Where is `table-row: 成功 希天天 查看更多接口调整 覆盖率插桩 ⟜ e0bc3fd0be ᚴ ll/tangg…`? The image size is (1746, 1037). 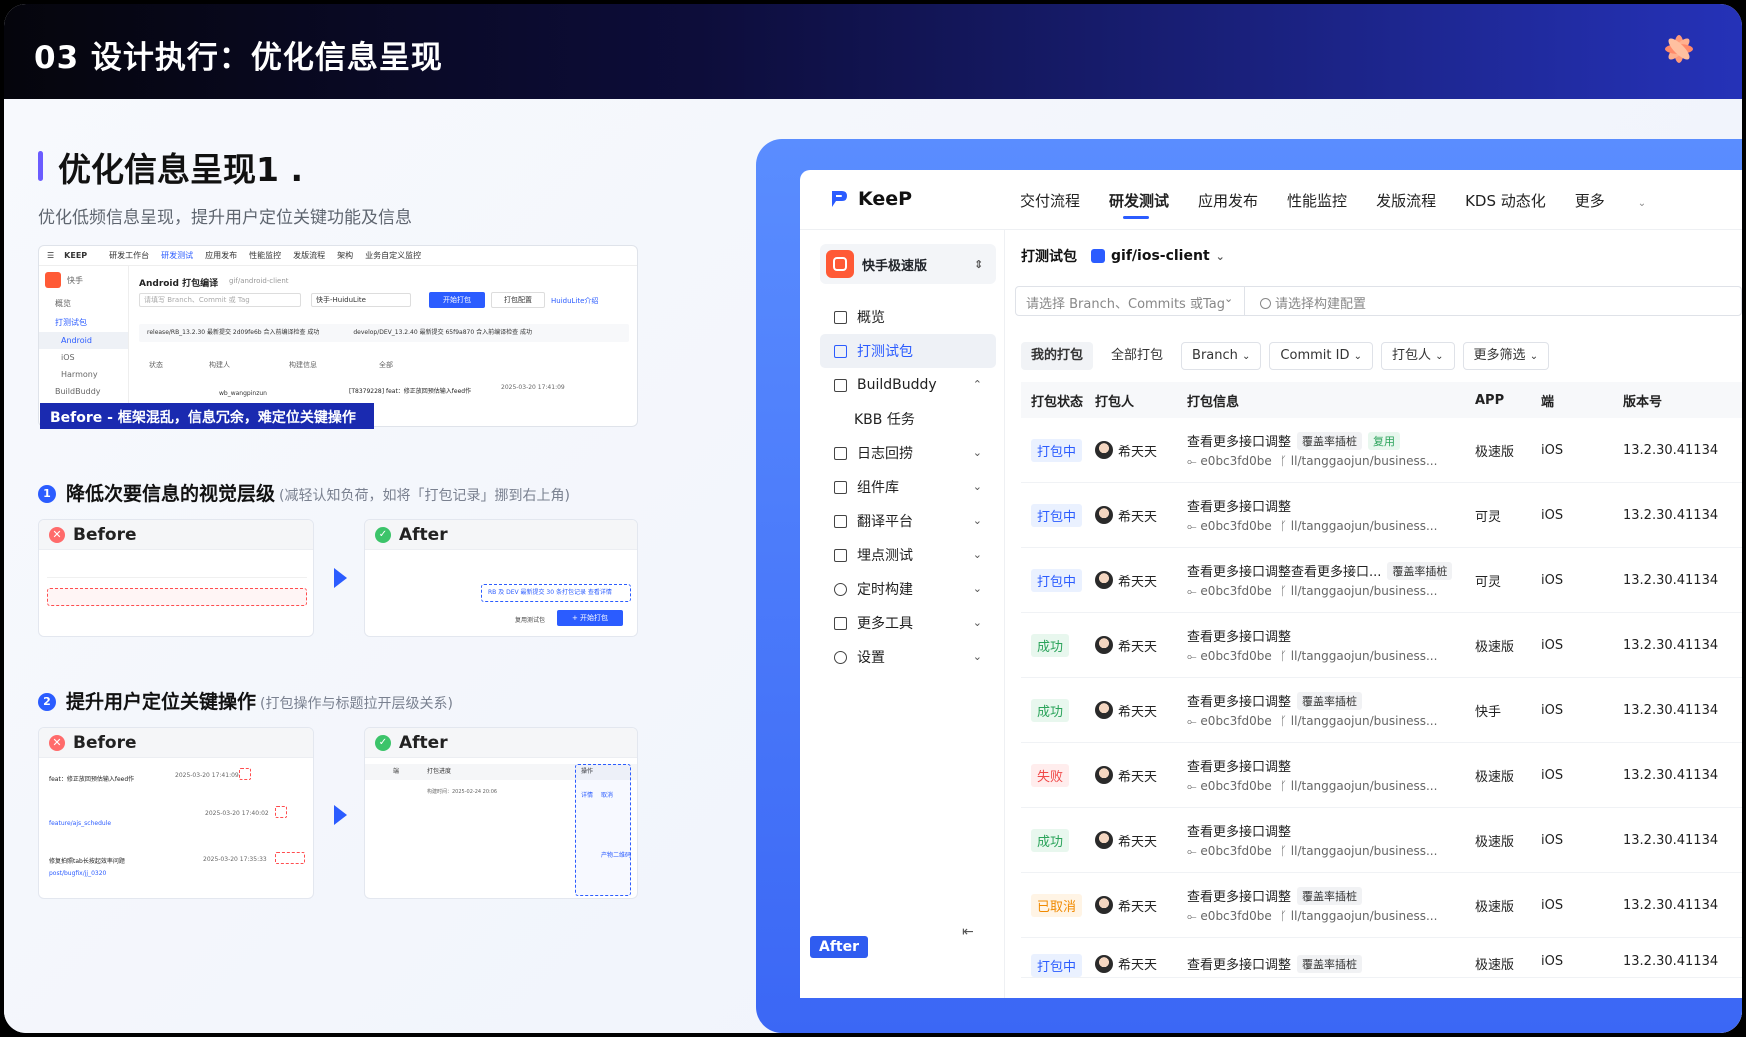
table-row: 成功 希天天 查看更多接口调整 覆盖率插桩 ⟜ e0bc3fd0be ᚴ ll/tangg… is located at coordinates (1381, 710).